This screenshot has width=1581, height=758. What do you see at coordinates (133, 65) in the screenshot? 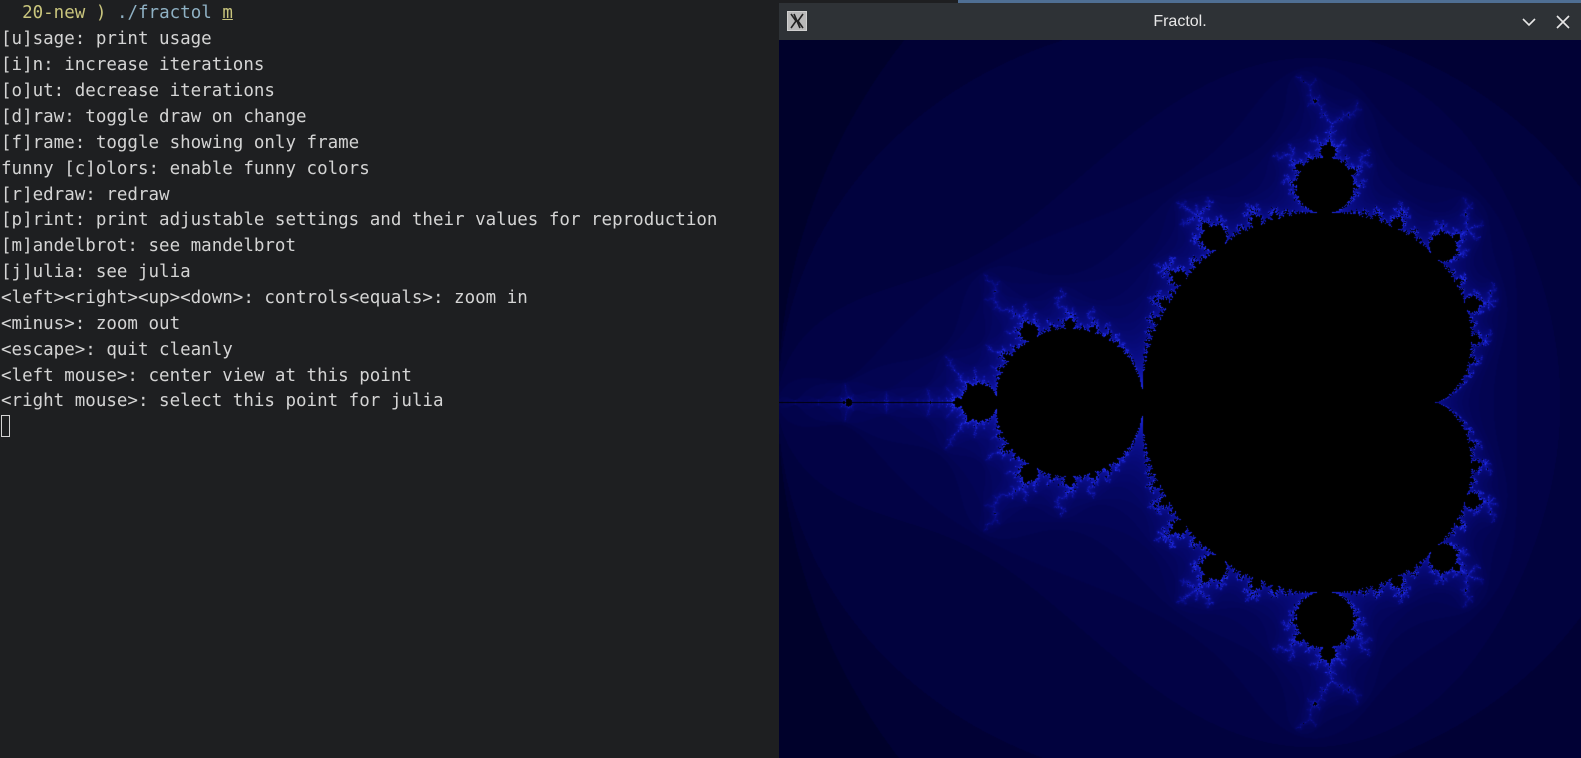
I see `output-line: [i]n: increase iterations` at bounding box center [133, 65].